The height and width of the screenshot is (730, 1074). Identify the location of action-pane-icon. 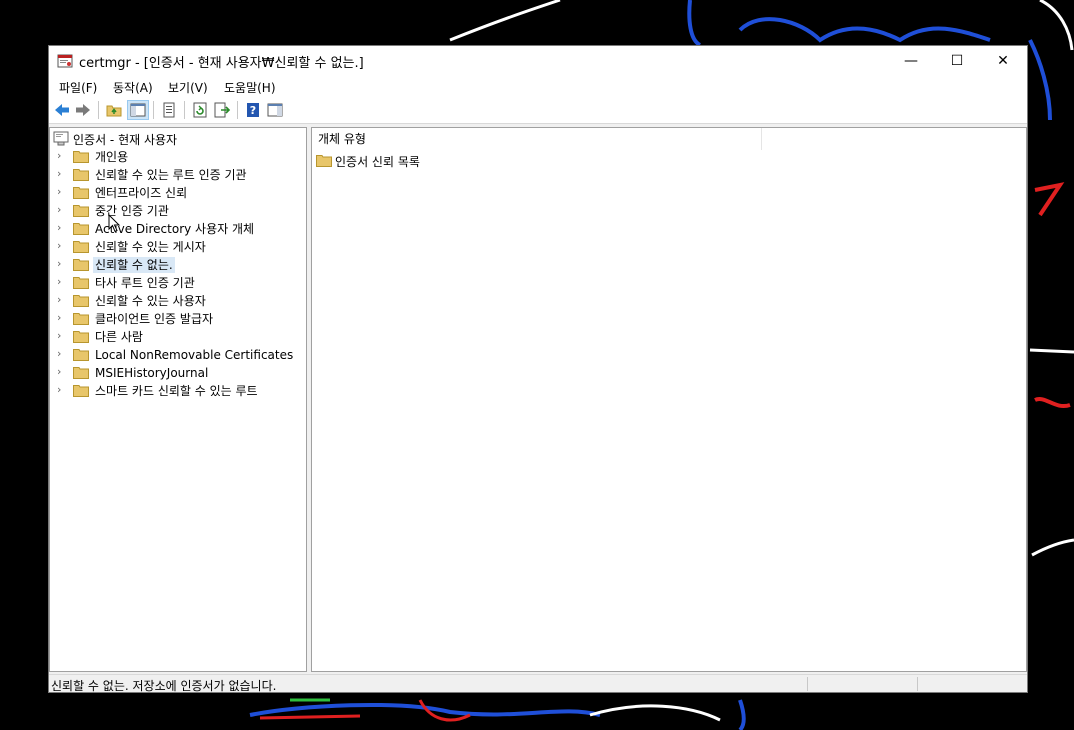
(275, 110).